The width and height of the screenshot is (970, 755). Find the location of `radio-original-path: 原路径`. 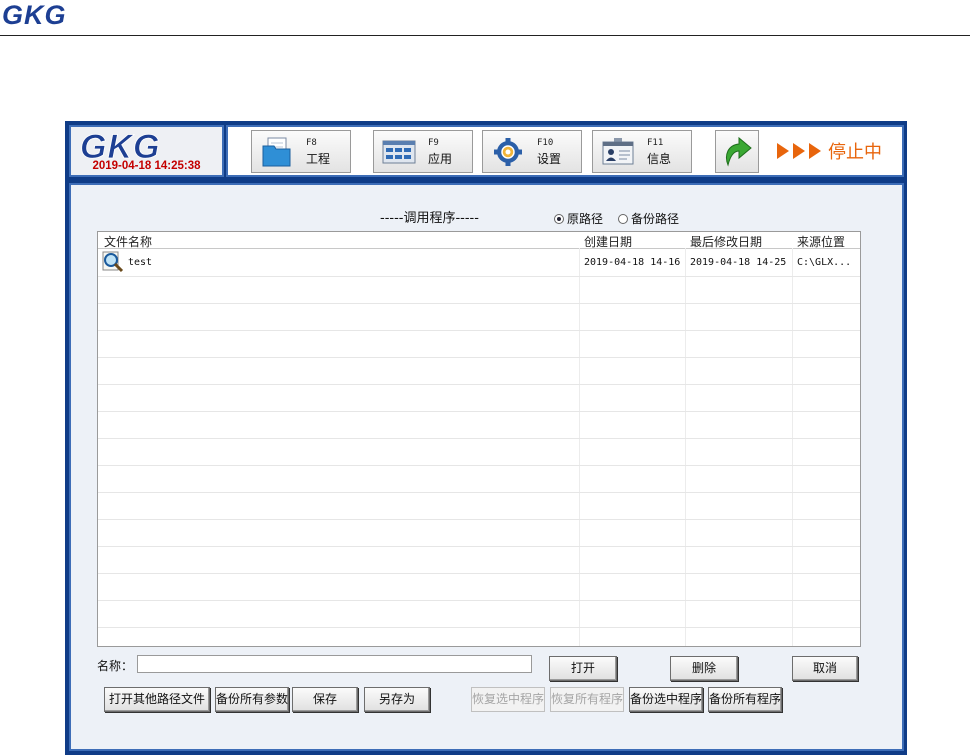

radio-original-path: 原路径 is located at coordinates (578, 218).